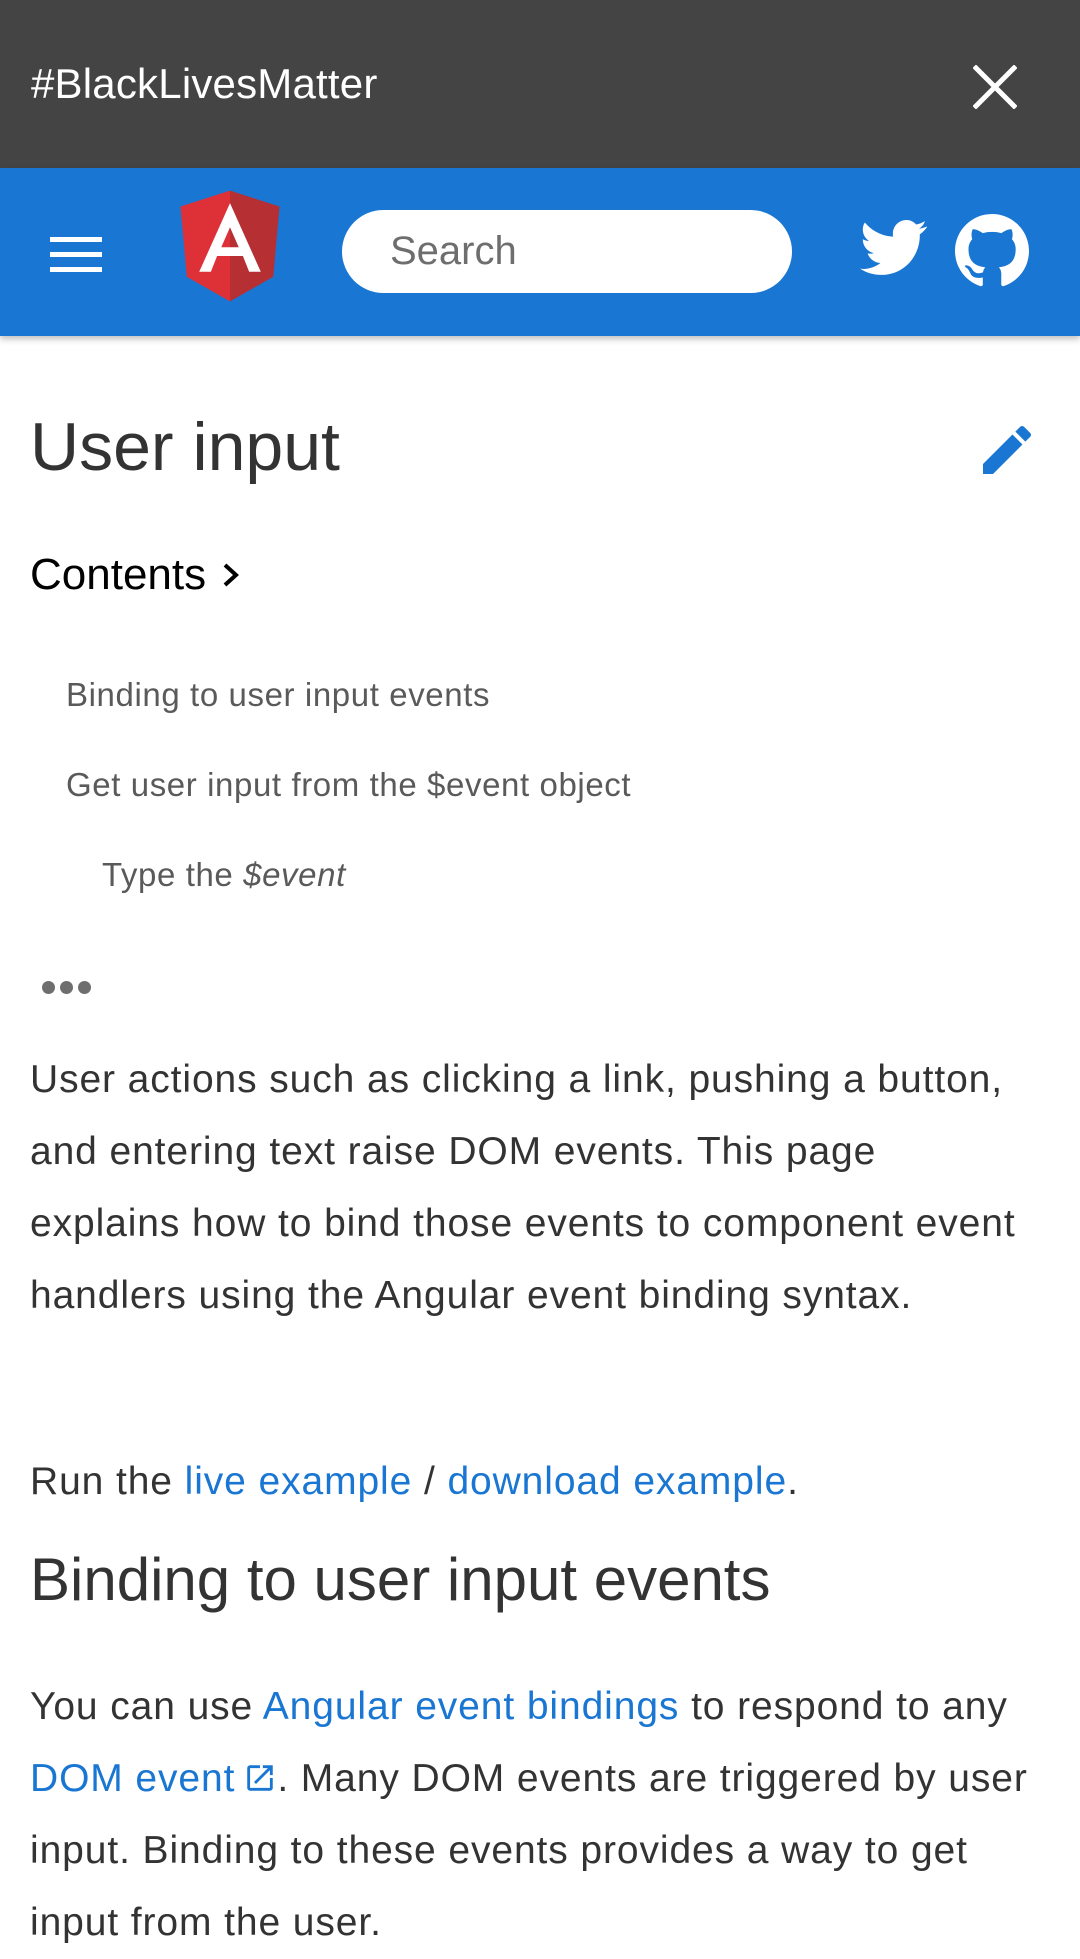 This screenshot has height=1959, width=1080. Describe the element at coordinates (617, 1481) in the screenshot. I see `download-example-link: download example` at that location.